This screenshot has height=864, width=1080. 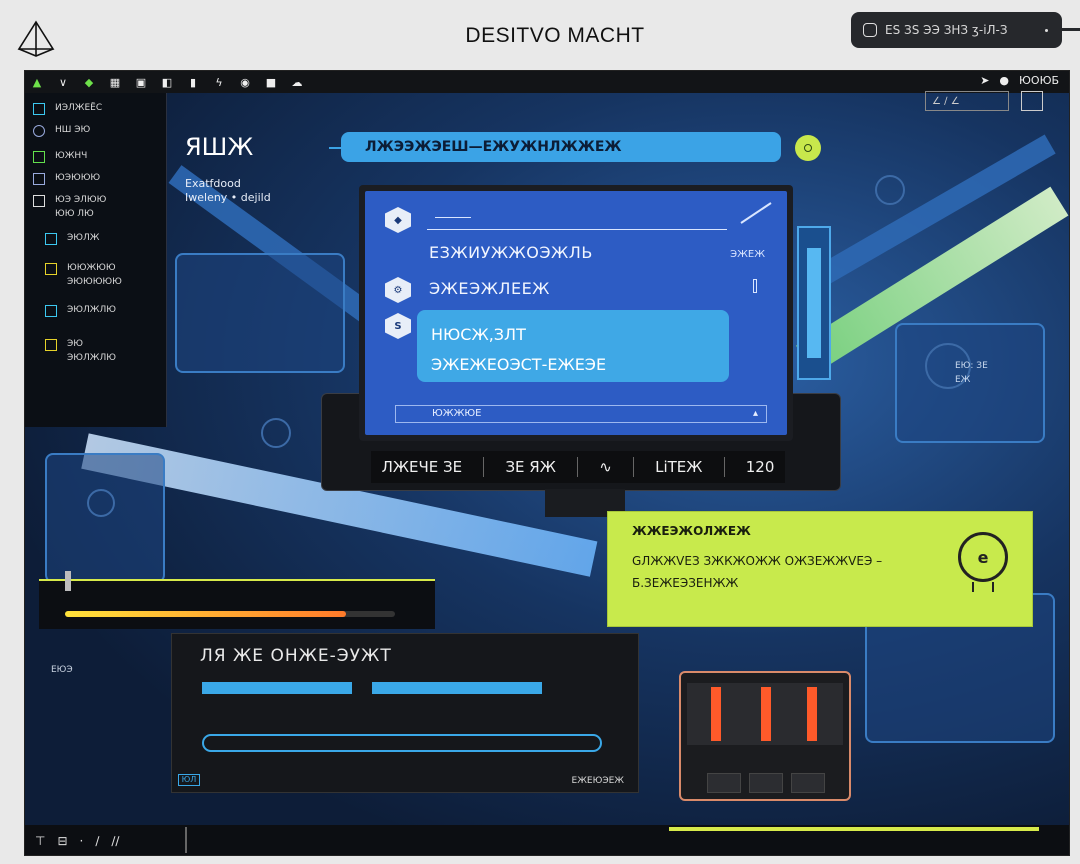 What do you see at coordinates (205, 614) in the screenshot?
I see `meter-fill` at bounding box center [205, 614].